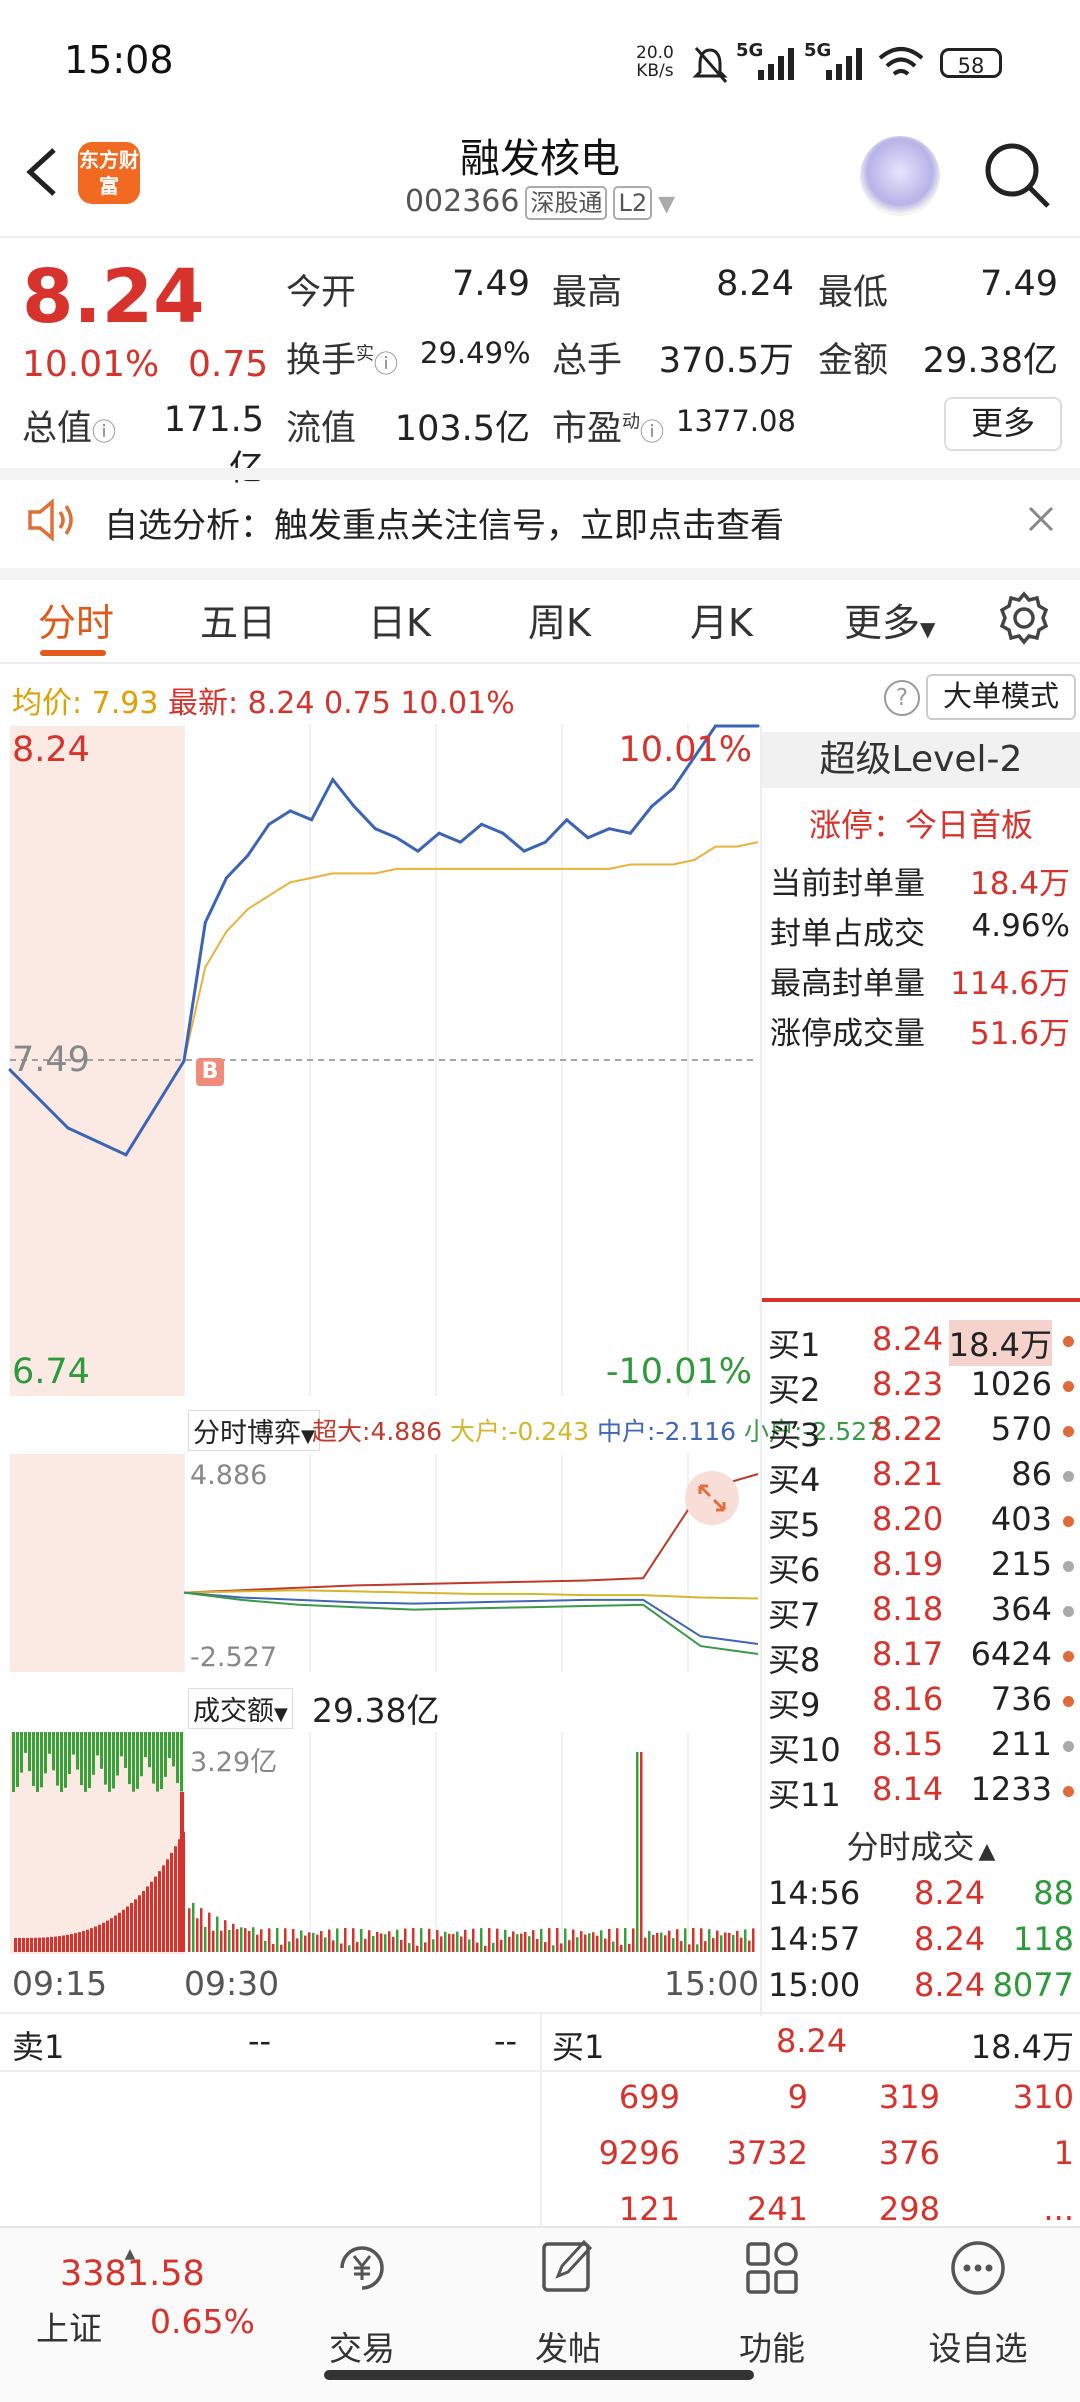  What do you see at coordinates (539, 2375) in the screenshot?
I see `home-indicator` at bounding box center [539, 2375].